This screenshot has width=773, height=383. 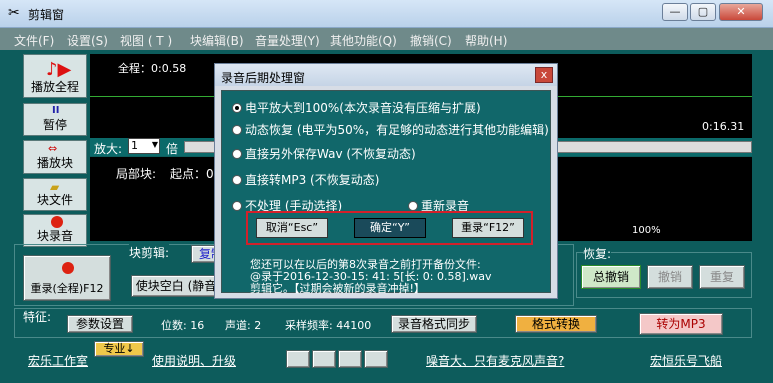 What do you see at coordinates (46, 15) in the screenshot?
I see `window-title: 剪辑窗` at bounding box center [46, 15].